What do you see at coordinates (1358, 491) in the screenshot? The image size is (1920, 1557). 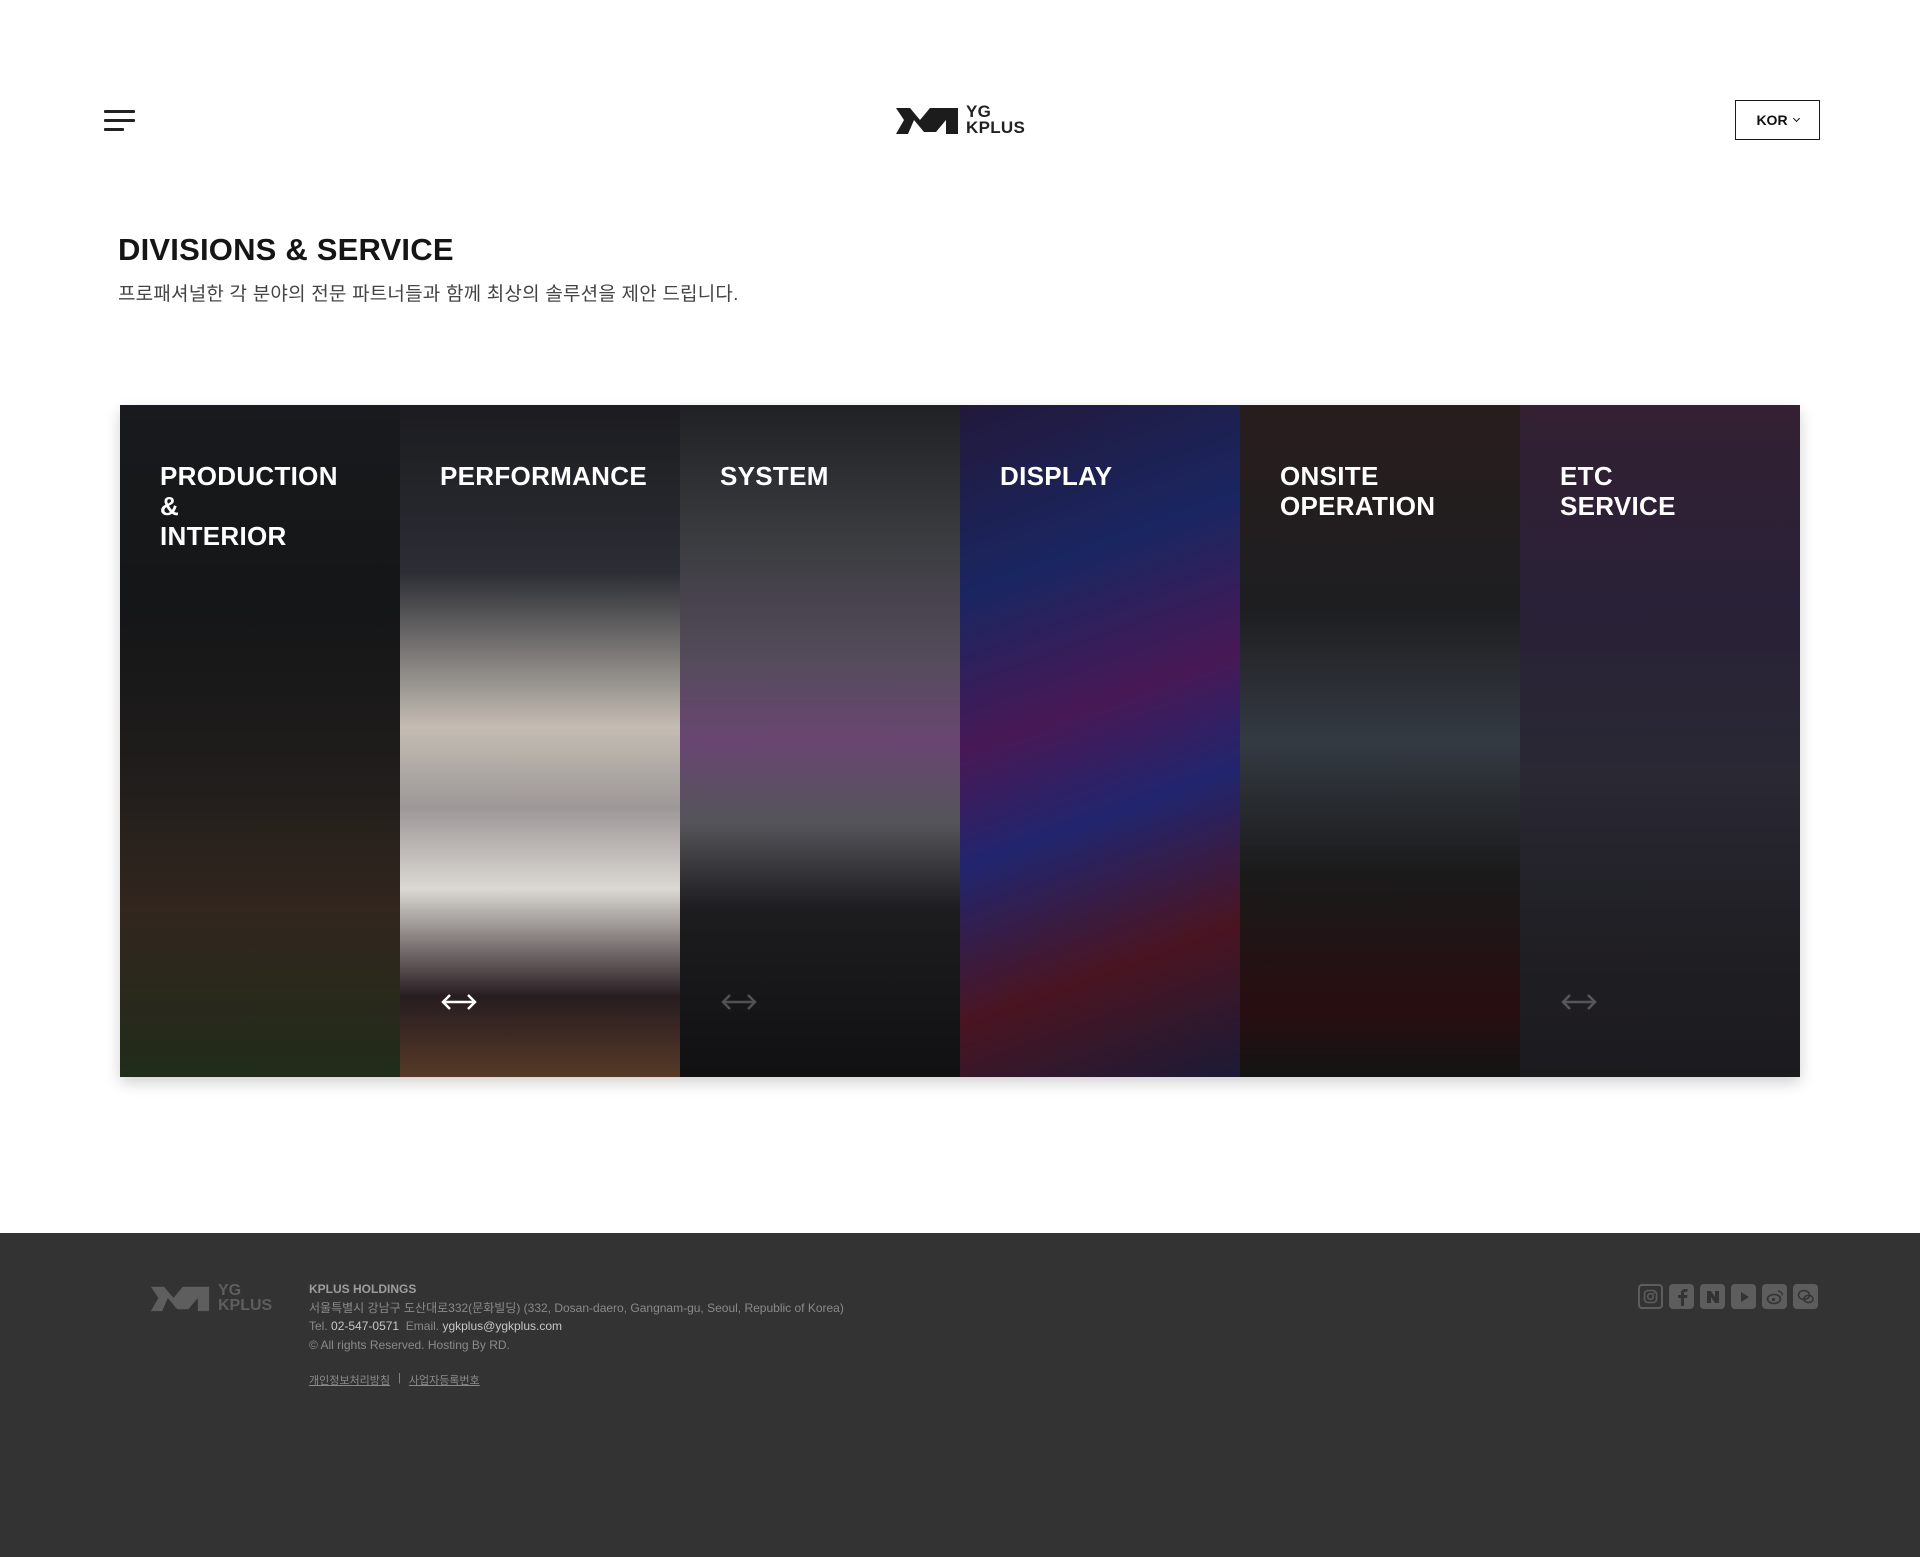 I see `division-label: ONSITE OPERATION` at bounding box center [1358, 491].